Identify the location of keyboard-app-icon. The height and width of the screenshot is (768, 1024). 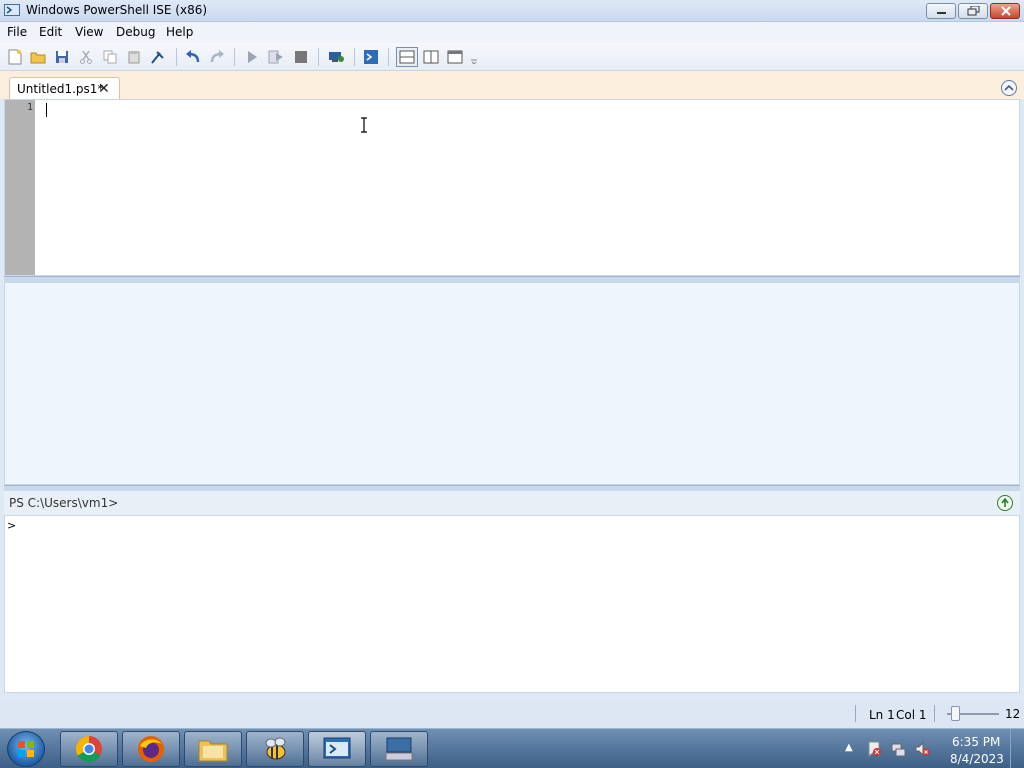
(399, 749).